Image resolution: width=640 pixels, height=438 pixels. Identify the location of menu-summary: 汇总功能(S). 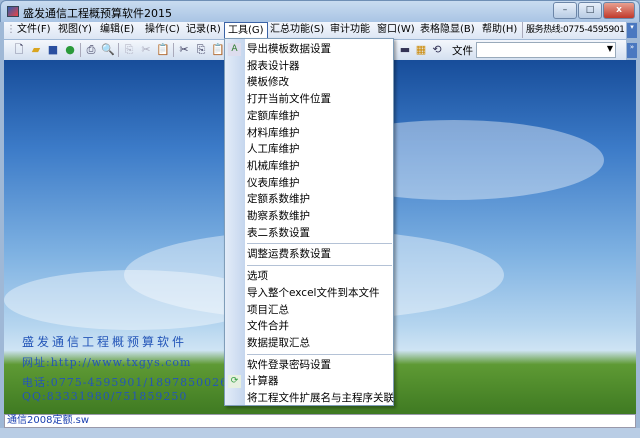
(297, 30).